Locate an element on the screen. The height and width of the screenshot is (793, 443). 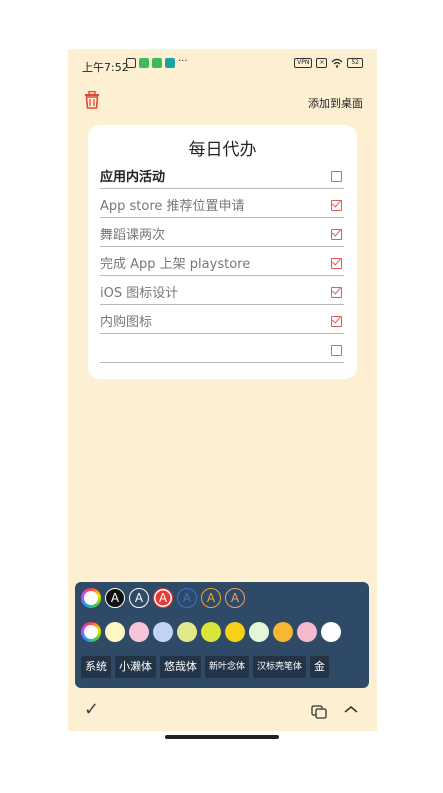
more-icon: ··· is located at coordinates (183, 61).